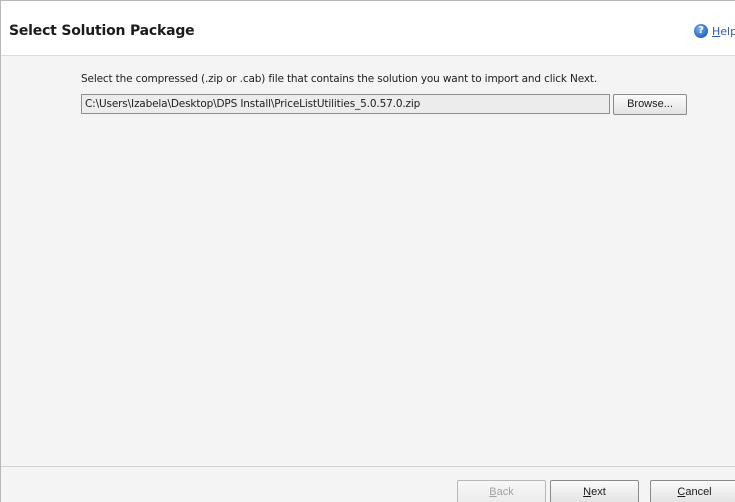  Describe the element at coordinates (345, 104) in the screenshot. I see `file-path-field` at that location.